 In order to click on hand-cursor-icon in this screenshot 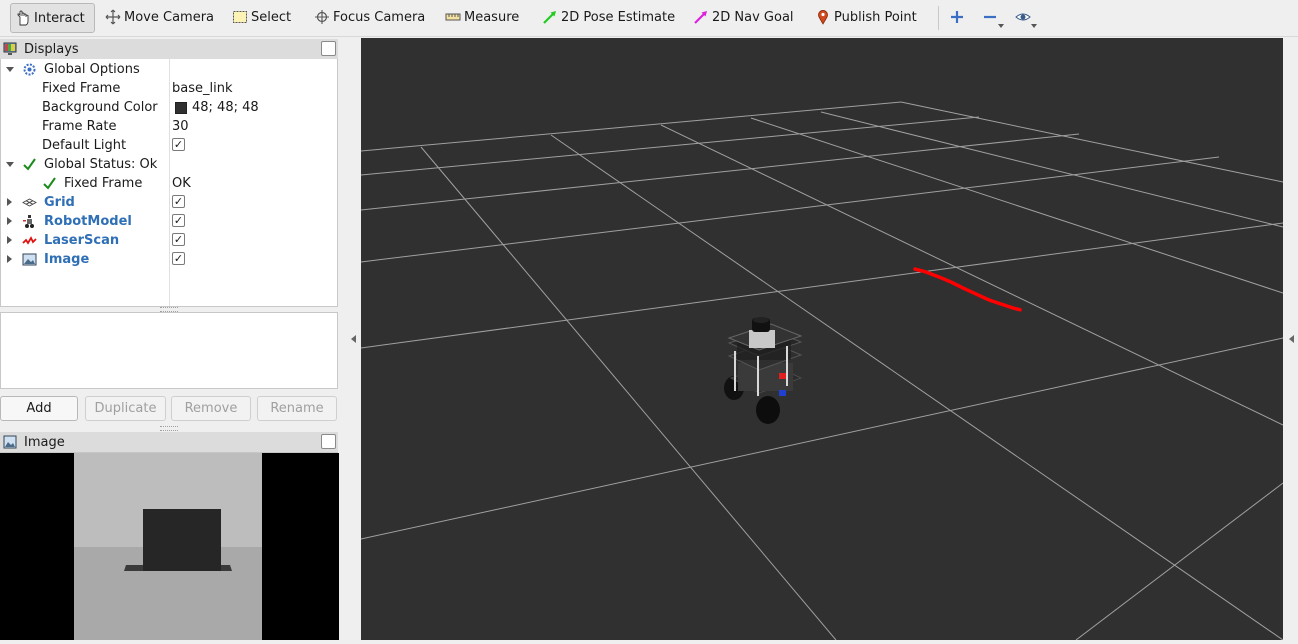, I will do `click(23, 18)`.